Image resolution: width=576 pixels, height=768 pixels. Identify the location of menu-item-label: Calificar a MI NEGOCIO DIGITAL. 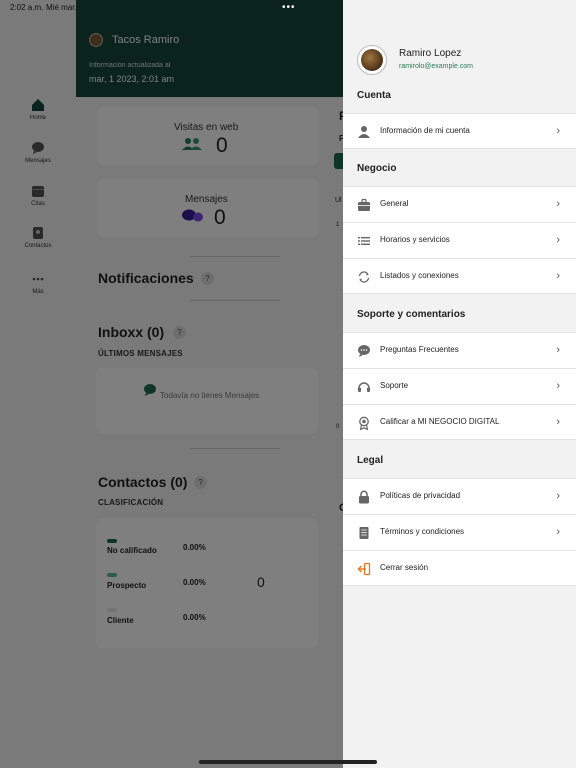
(440, 421).